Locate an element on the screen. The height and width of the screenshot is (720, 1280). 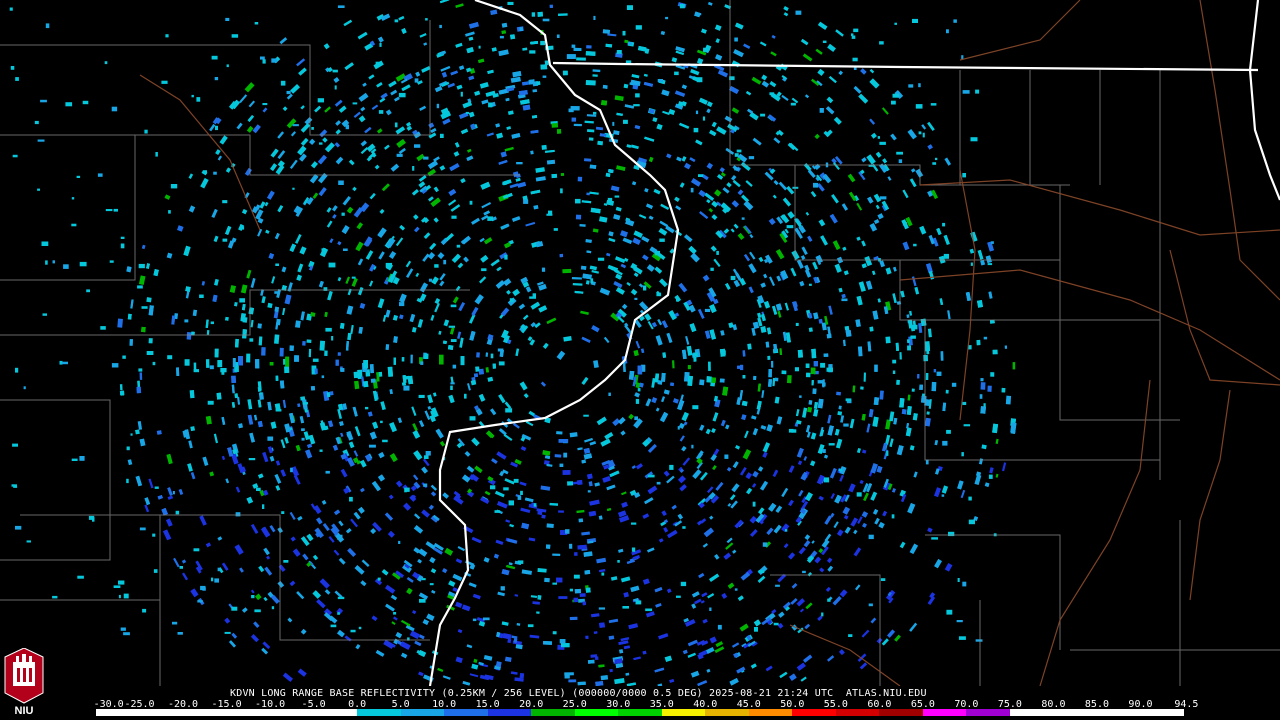
logo-text: NIU is located at coordinates (24, 710).